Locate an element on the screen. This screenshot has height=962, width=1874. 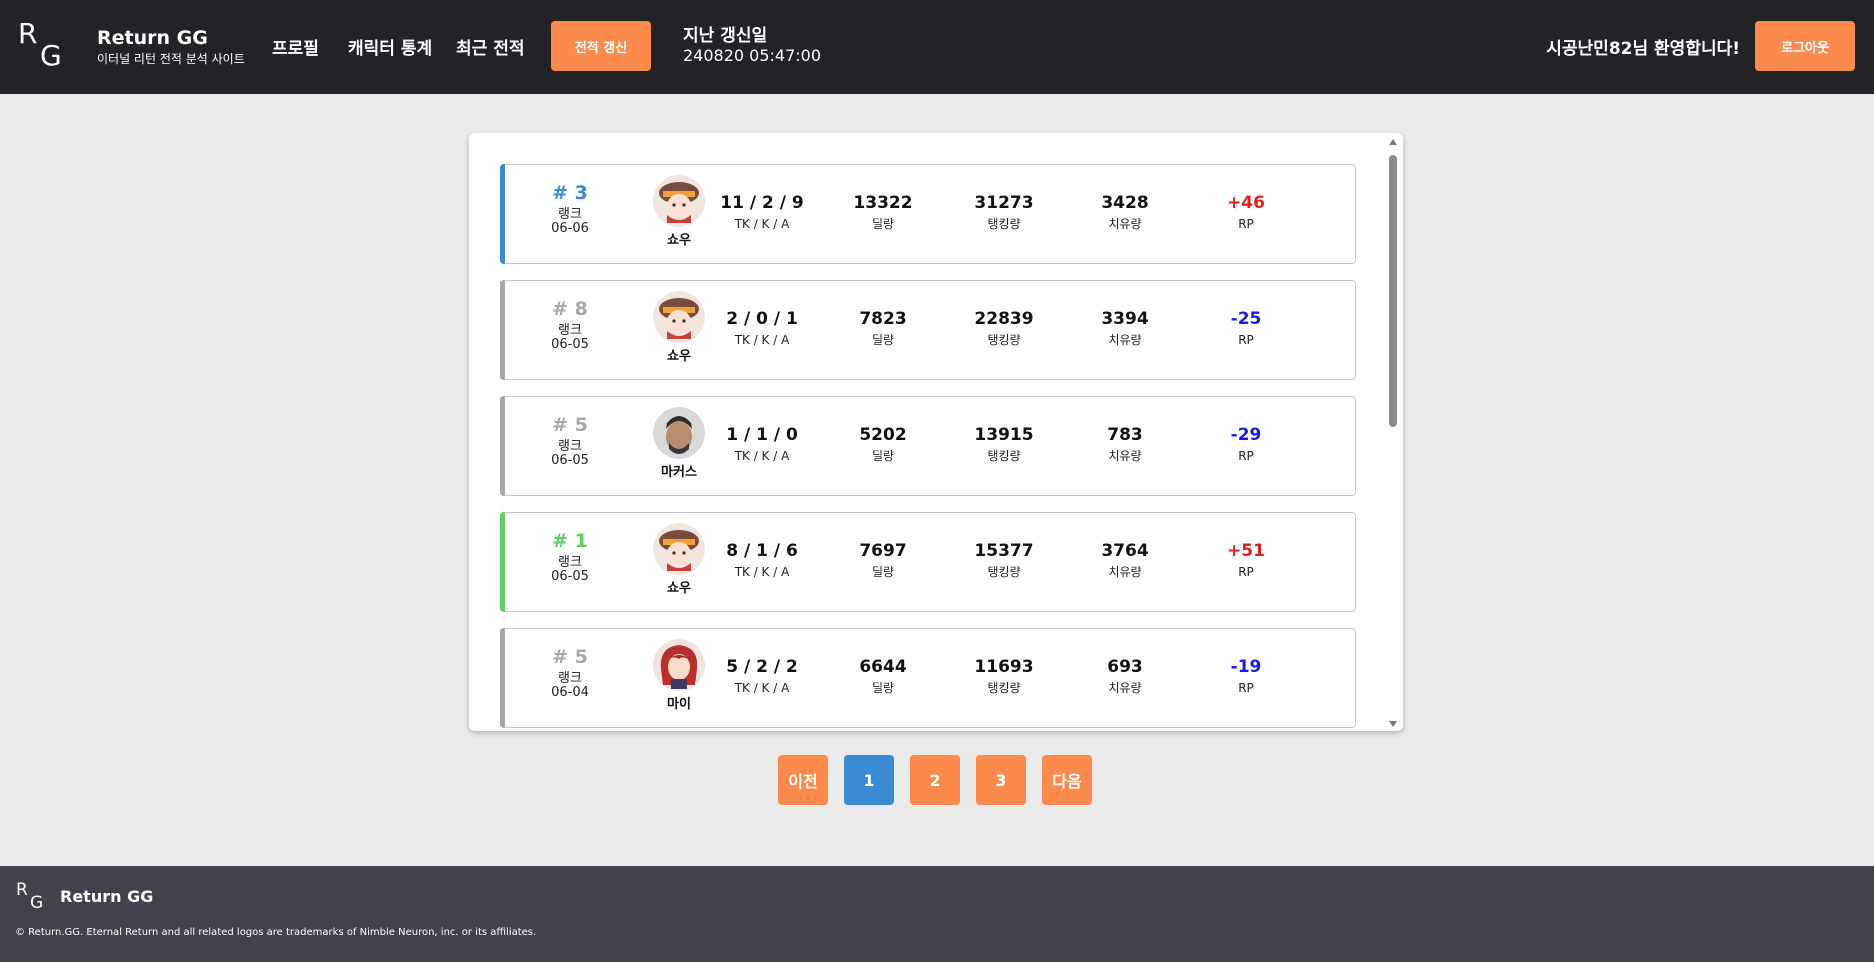
refresh-record-button: 전적 갱신 is located at coordinates (601, 46).